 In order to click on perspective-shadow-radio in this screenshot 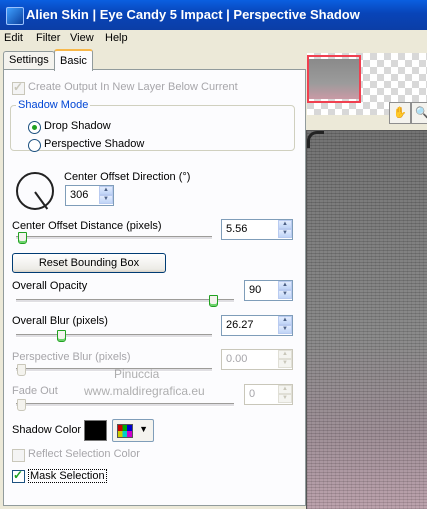, I will do `click(34, 145)`.